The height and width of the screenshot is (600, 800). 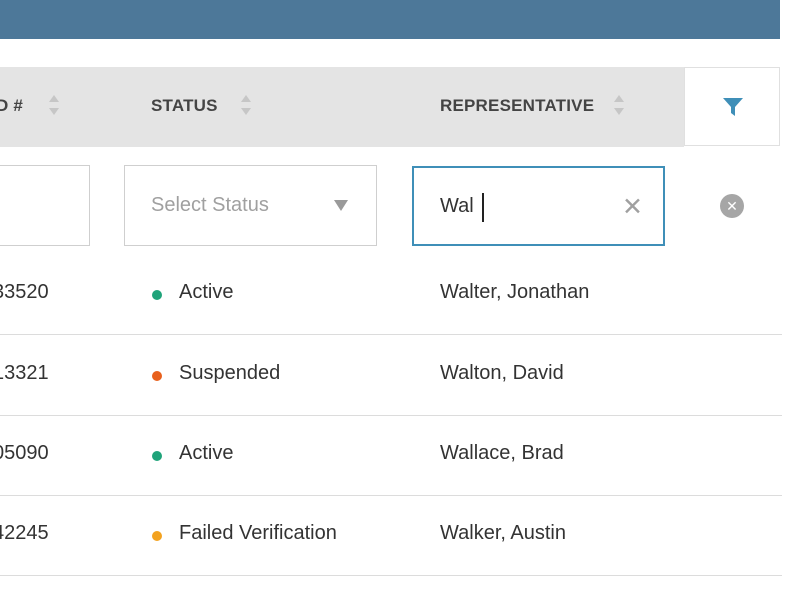 I want to click on table-row: 33520 Active Walter, Jonathan, so click(x=391, y=294).